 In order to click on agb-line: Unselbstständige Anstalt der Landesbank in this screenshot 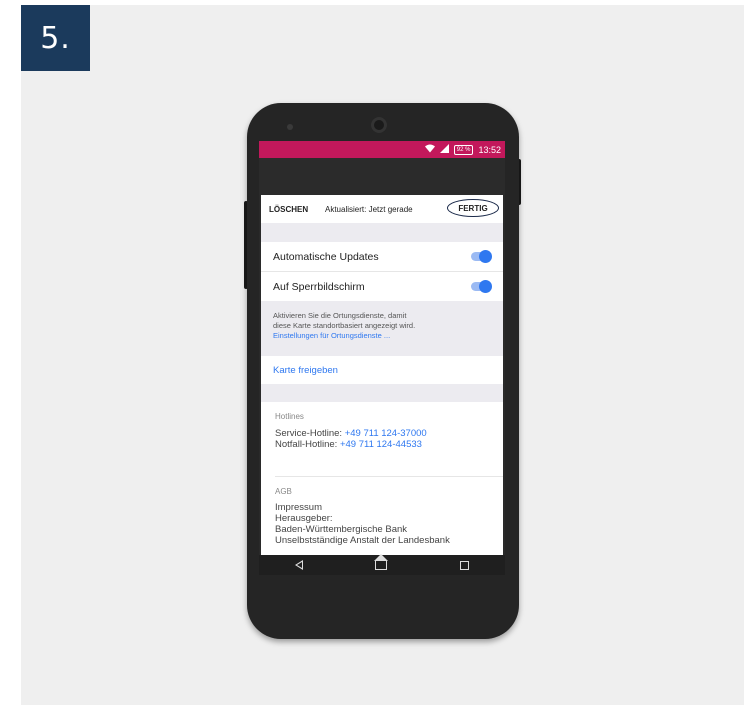, I will do `click(362, 540)`.